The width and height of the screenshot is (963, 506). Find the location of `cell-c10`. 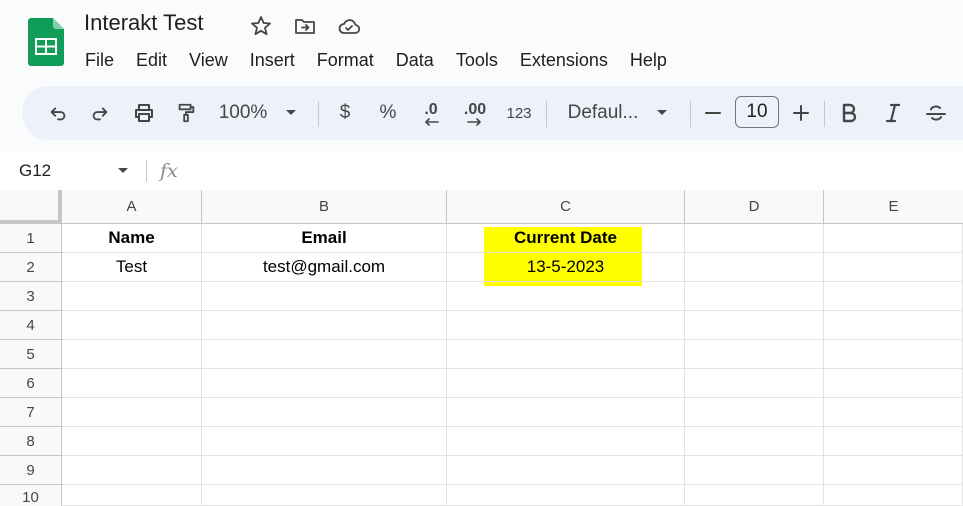

cell-c10 is located at coordinates (566, 495).